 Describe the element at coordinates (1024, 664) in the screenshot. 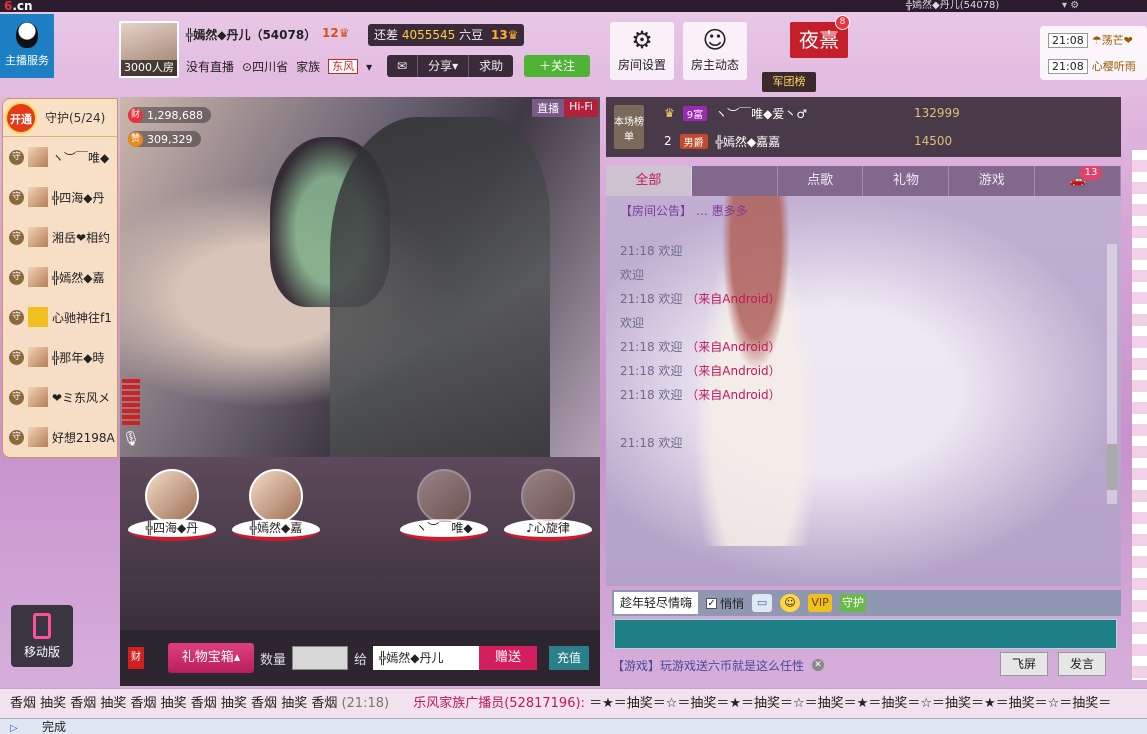

I see `fly-screen-button: 飞屏` at that location.